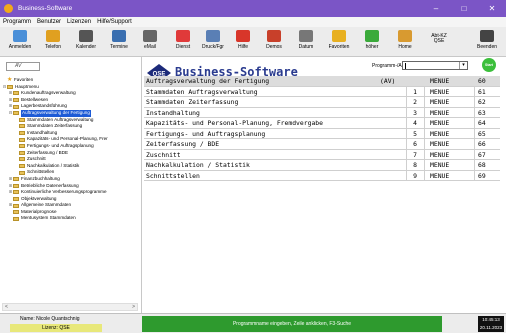 The image size is (506, 333). Describe the element at coordinates (71, 139) in the screenshot. I see `tree-item: Kapazitäts- und Personal-Planung, Frer` at that location.